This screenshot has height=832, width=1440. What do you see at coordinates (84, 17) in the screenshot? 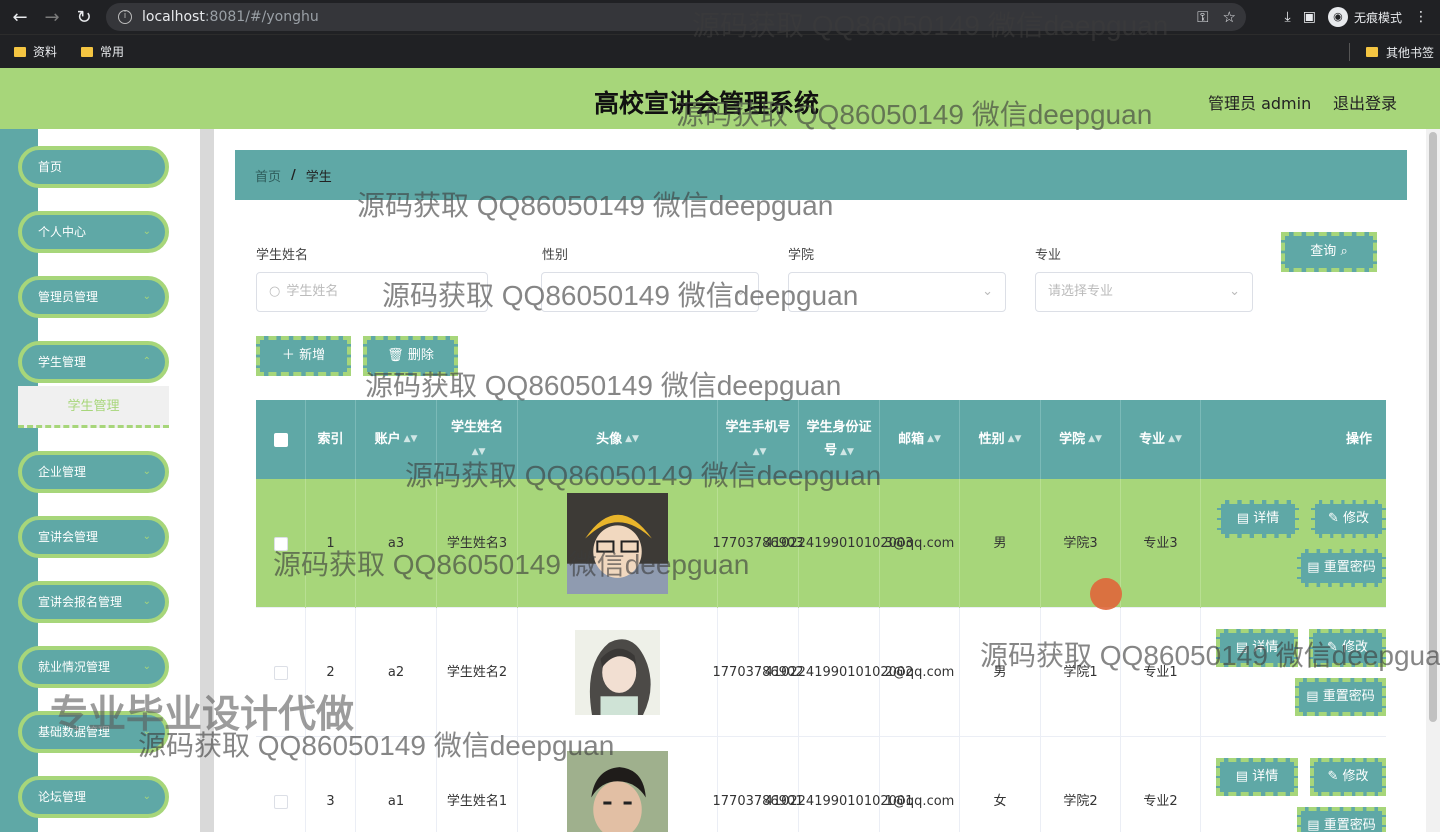
I see `reload-icon: ↻` at bounding box center [84, 17].